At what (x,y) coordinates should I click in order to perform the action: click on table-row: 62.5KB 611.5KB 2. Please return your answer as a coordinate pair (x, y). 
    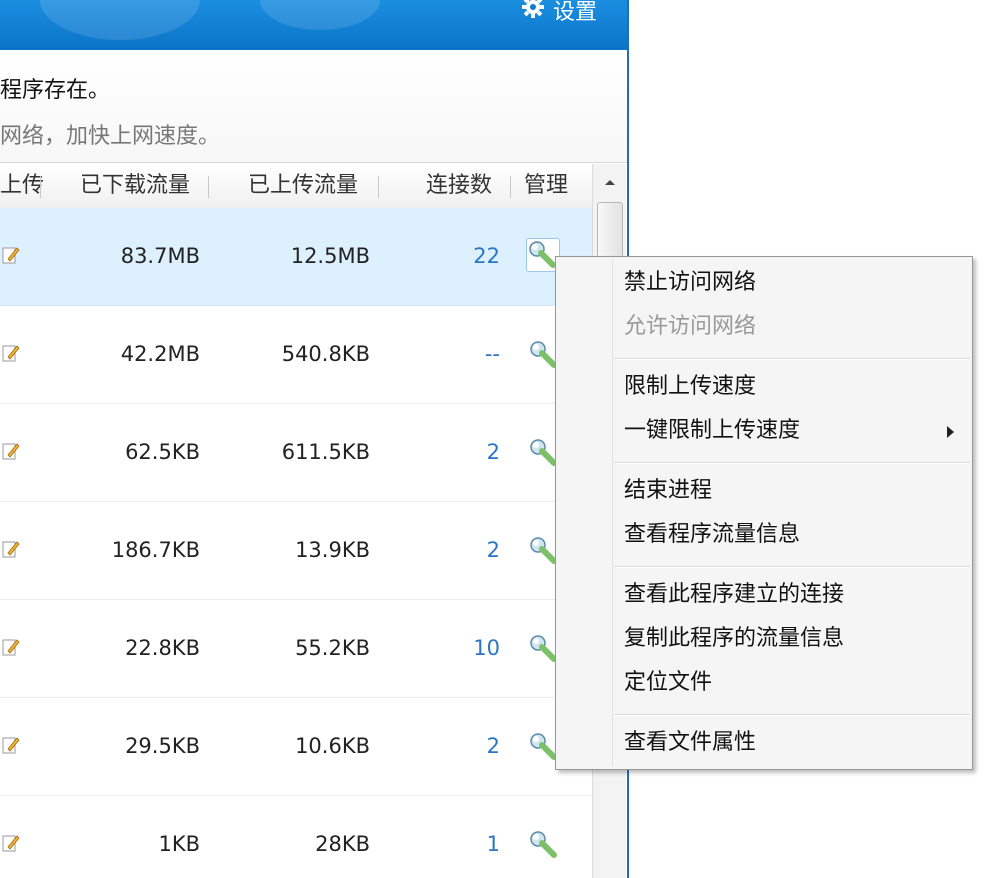
    Looking at the image, I should click on (296, 453).